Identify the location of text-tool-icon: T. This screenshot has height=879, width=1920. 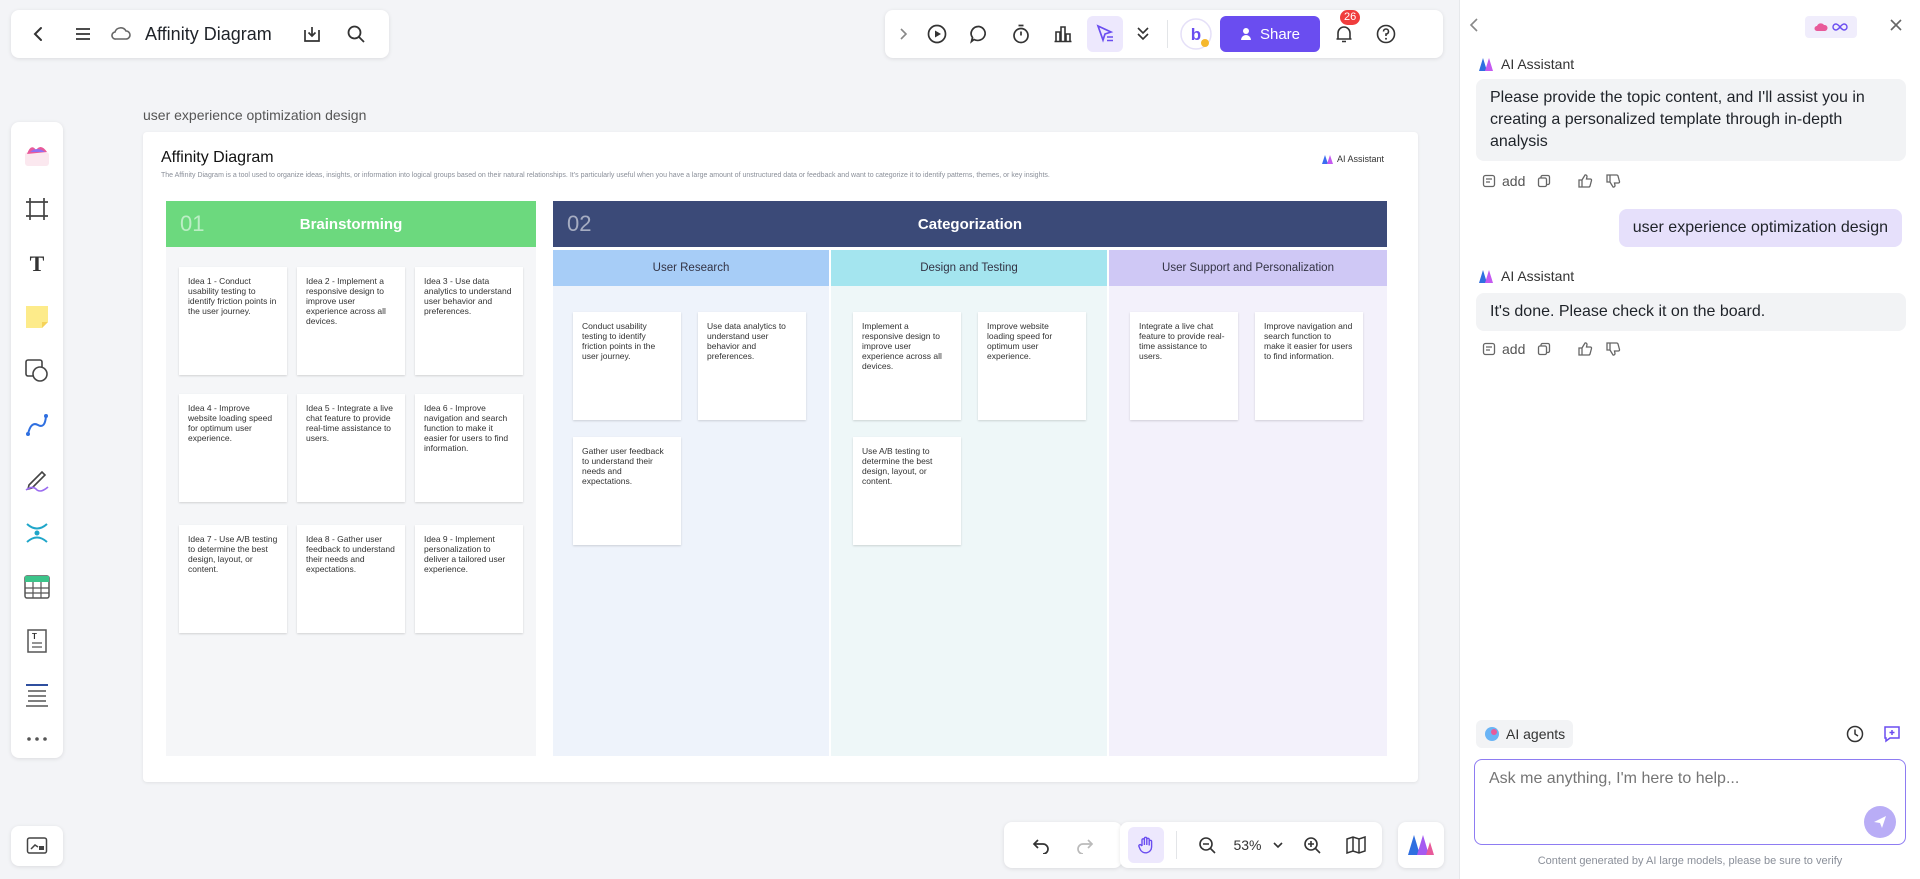
(37, 263).